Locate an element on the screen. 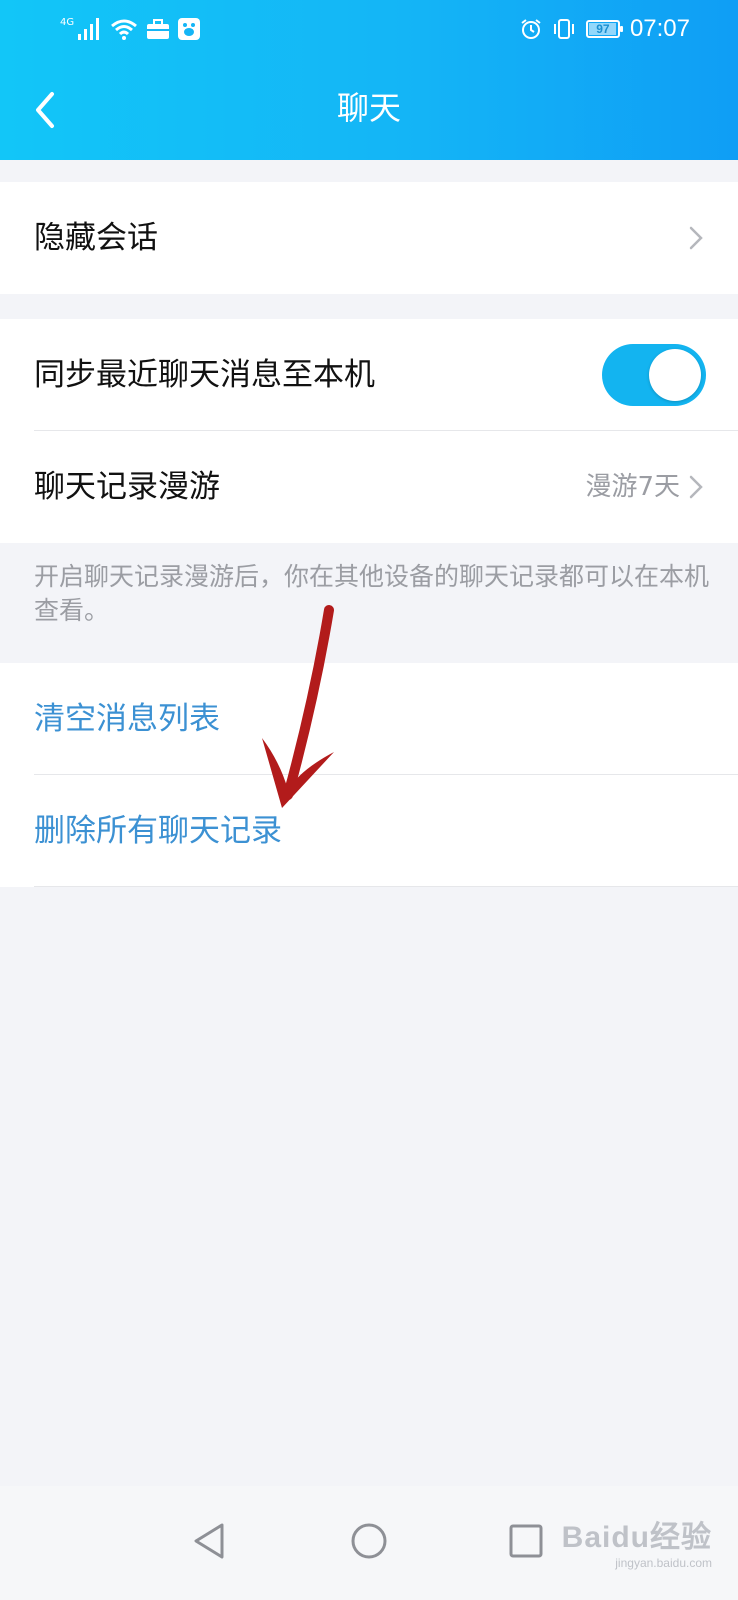  watermark-sub: jingyan.baidu.com is located at coordinates (663, 1563).